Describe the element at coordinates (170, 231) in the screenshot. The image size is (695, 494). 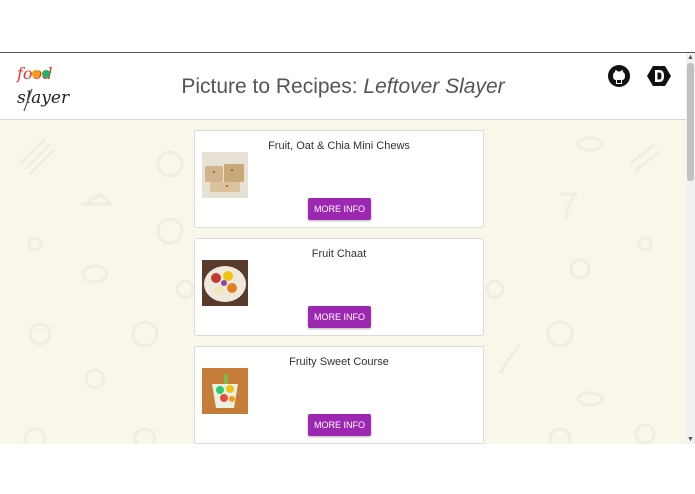
I see `cookie-pattern-icon` at that location.